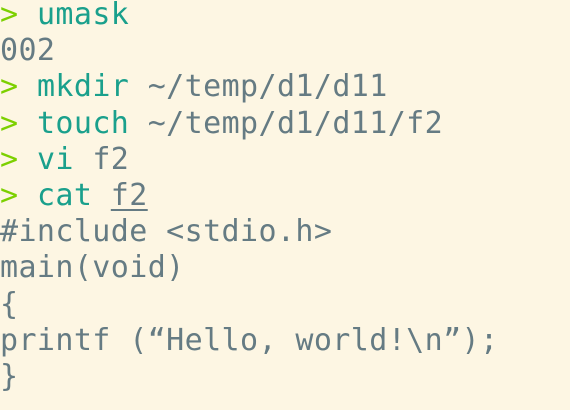 The height and width of the screenshot is (410, 570). Describe the element at coordinates (28, 51) in the screenshot. I see `output-line: 002` at that location.